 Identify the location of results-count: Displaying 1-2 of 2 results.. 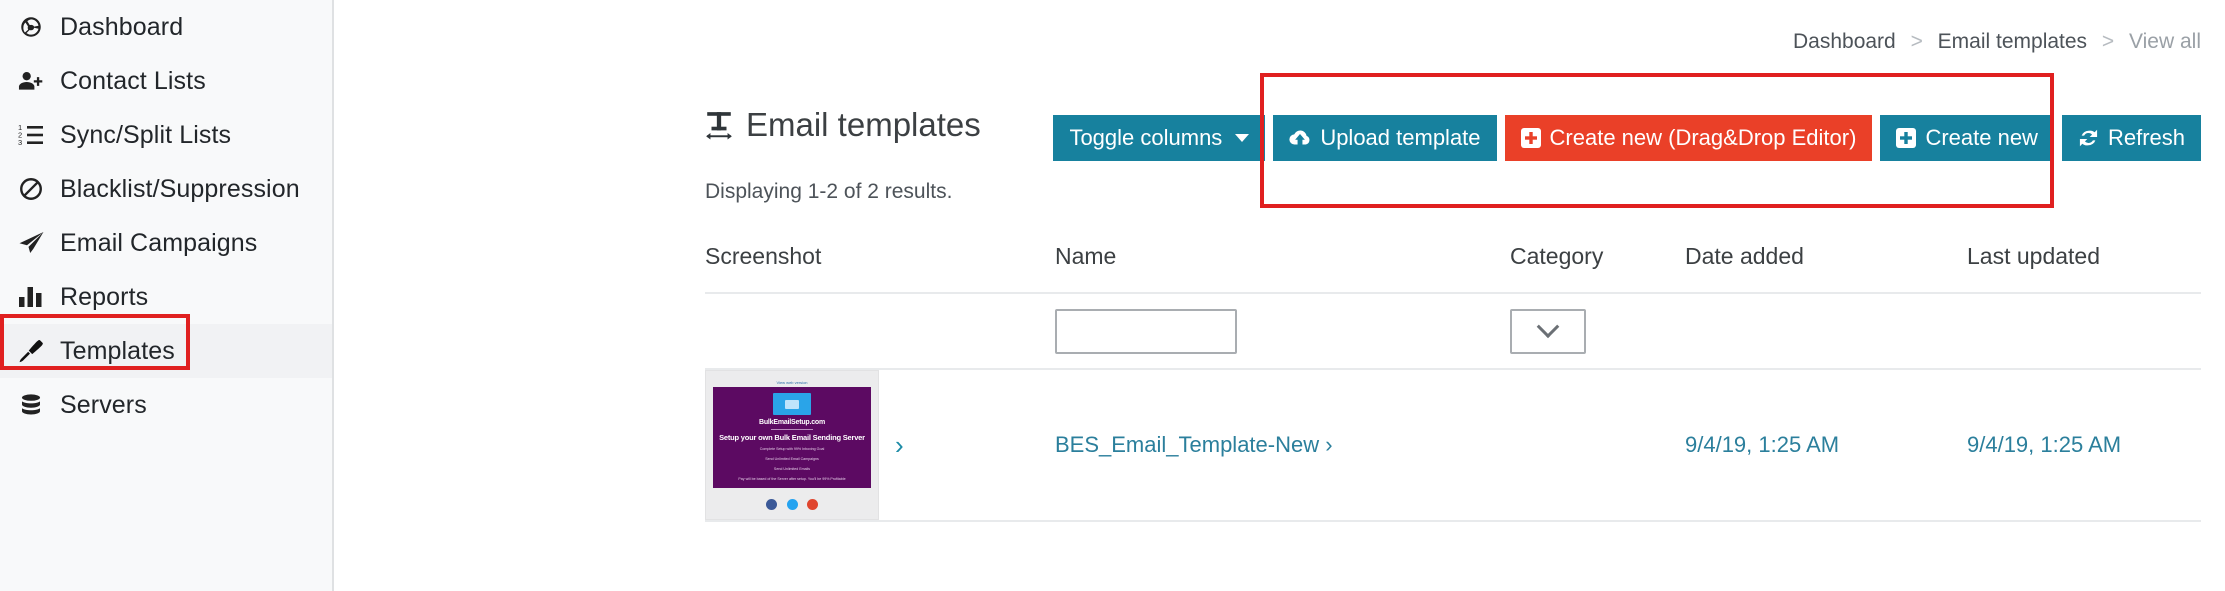
(829, 191).